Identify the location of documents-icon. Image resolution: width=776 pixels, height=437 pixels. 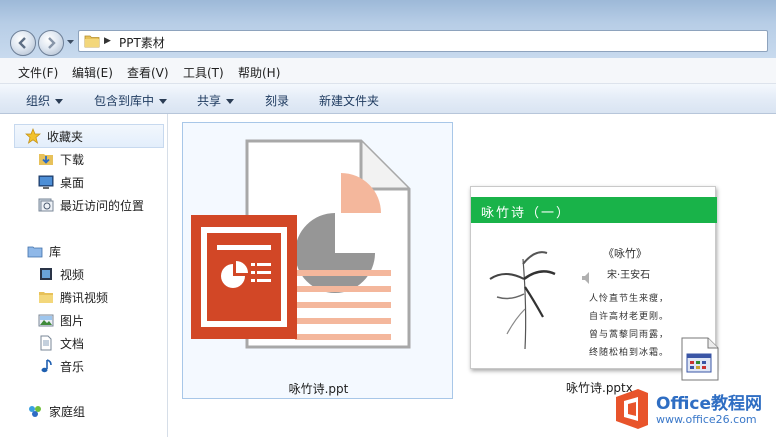
(46, 343).